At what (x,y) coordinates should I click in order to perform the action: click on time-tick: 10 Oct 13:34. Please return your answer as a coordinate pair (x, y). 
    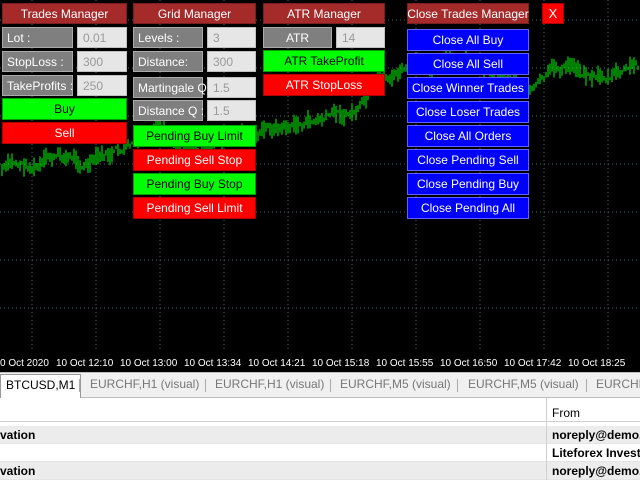
    Looking at the image, I should click on (213, 363).